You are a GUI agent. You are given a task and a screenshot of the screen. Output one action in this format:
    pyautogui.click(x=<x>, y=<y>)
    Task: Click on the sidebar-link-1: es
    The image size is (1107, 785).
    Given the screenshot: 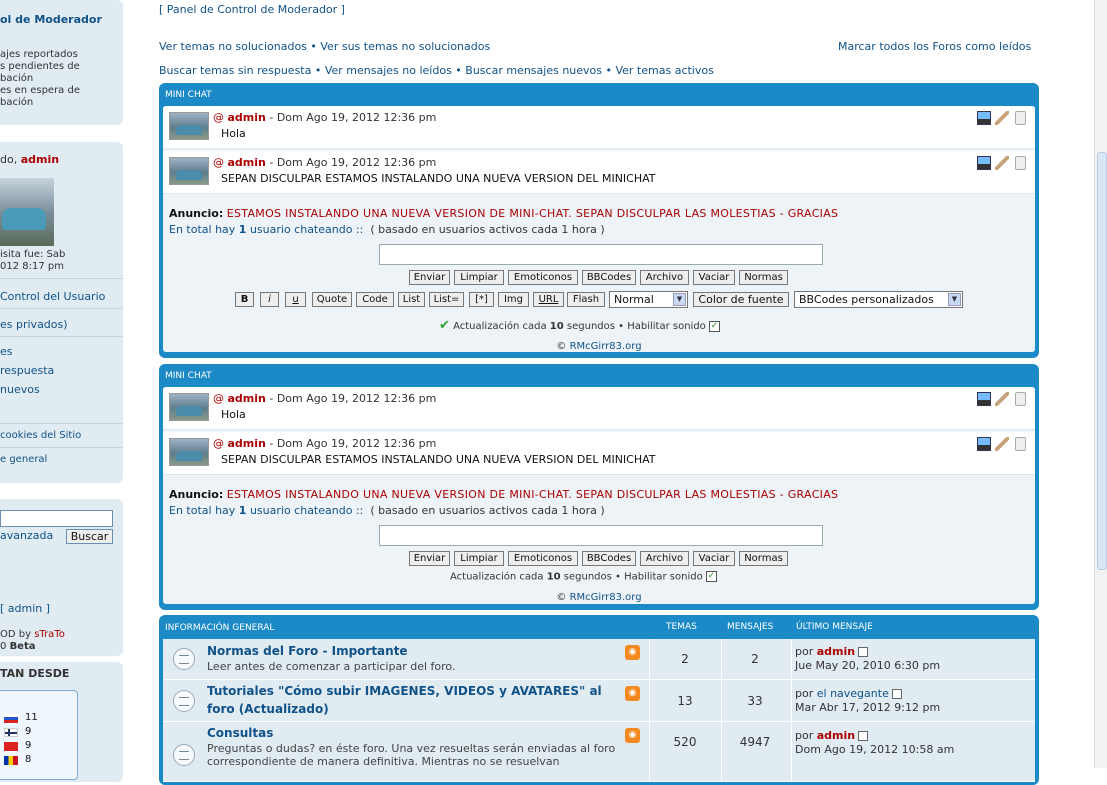 What is the action you would take?
    pyautogui.click(x=6, y=351)
    